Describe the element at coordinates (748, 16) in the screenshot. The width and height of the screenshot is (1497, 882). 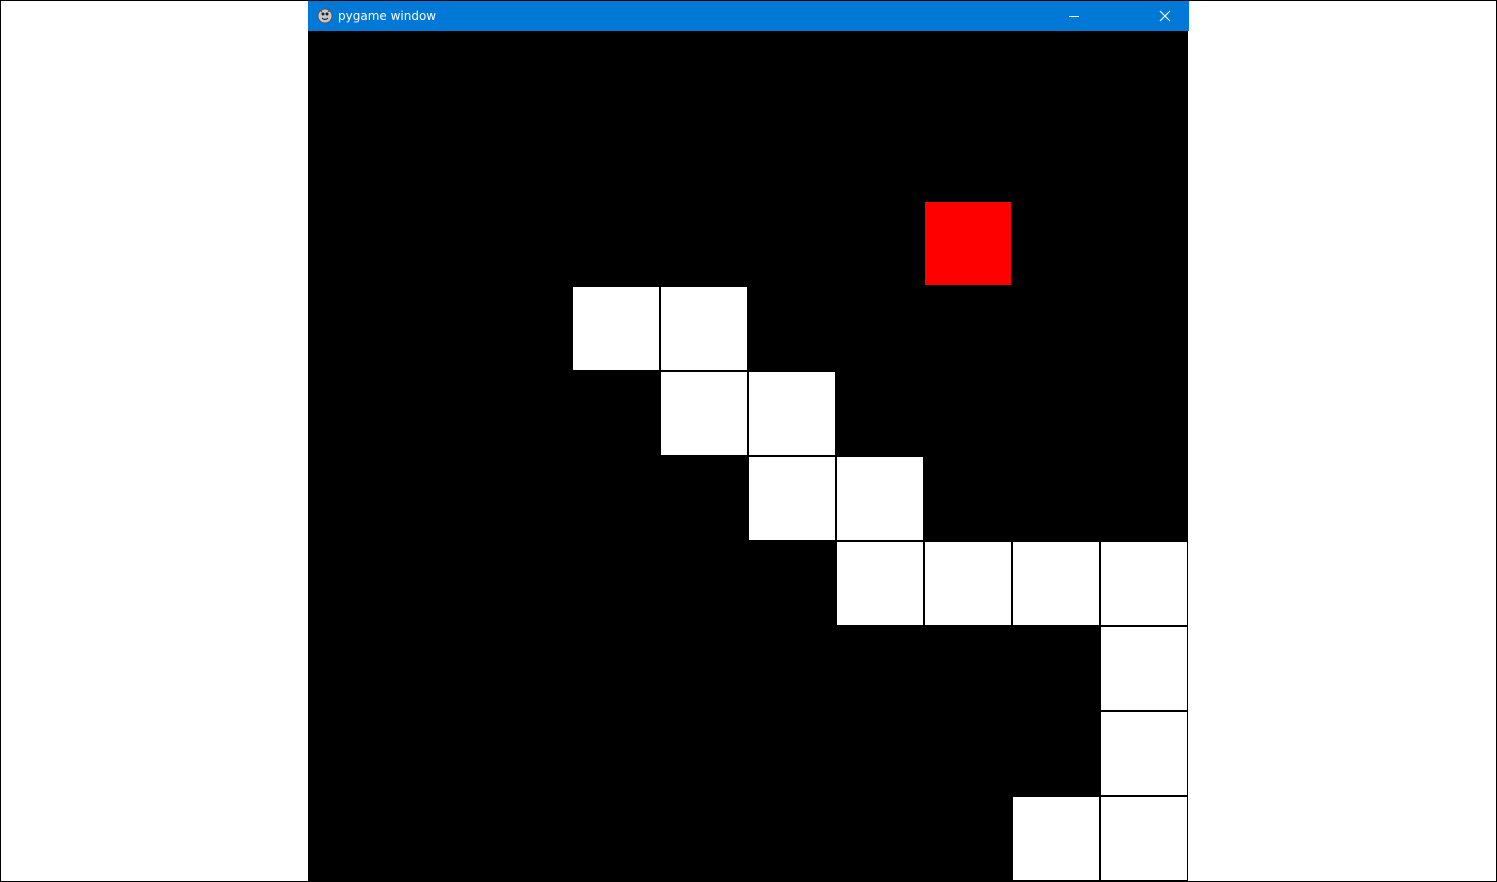
I see `title-bar: pygame window` at that location.